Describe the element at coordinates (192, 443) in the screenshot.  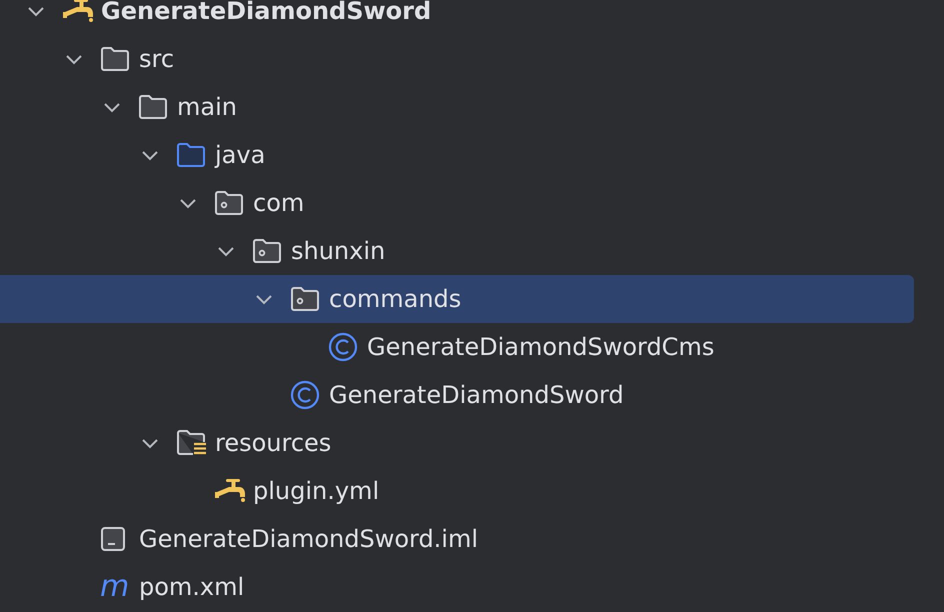
I see `resources-folder-icon` at that location.